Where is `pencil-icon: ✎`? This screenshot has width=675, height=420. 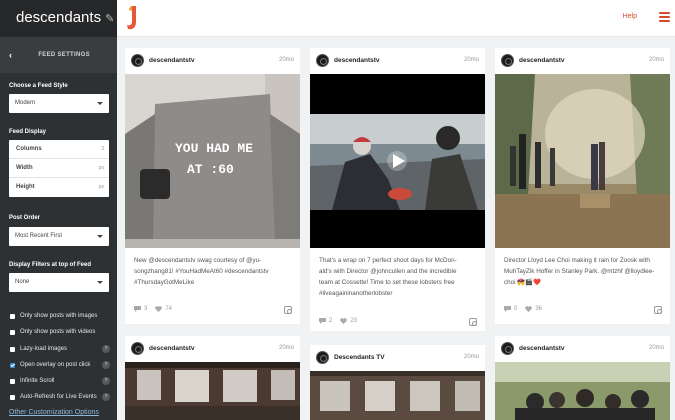
pencil-icon: ✎ is located at coordinates (109, 19).